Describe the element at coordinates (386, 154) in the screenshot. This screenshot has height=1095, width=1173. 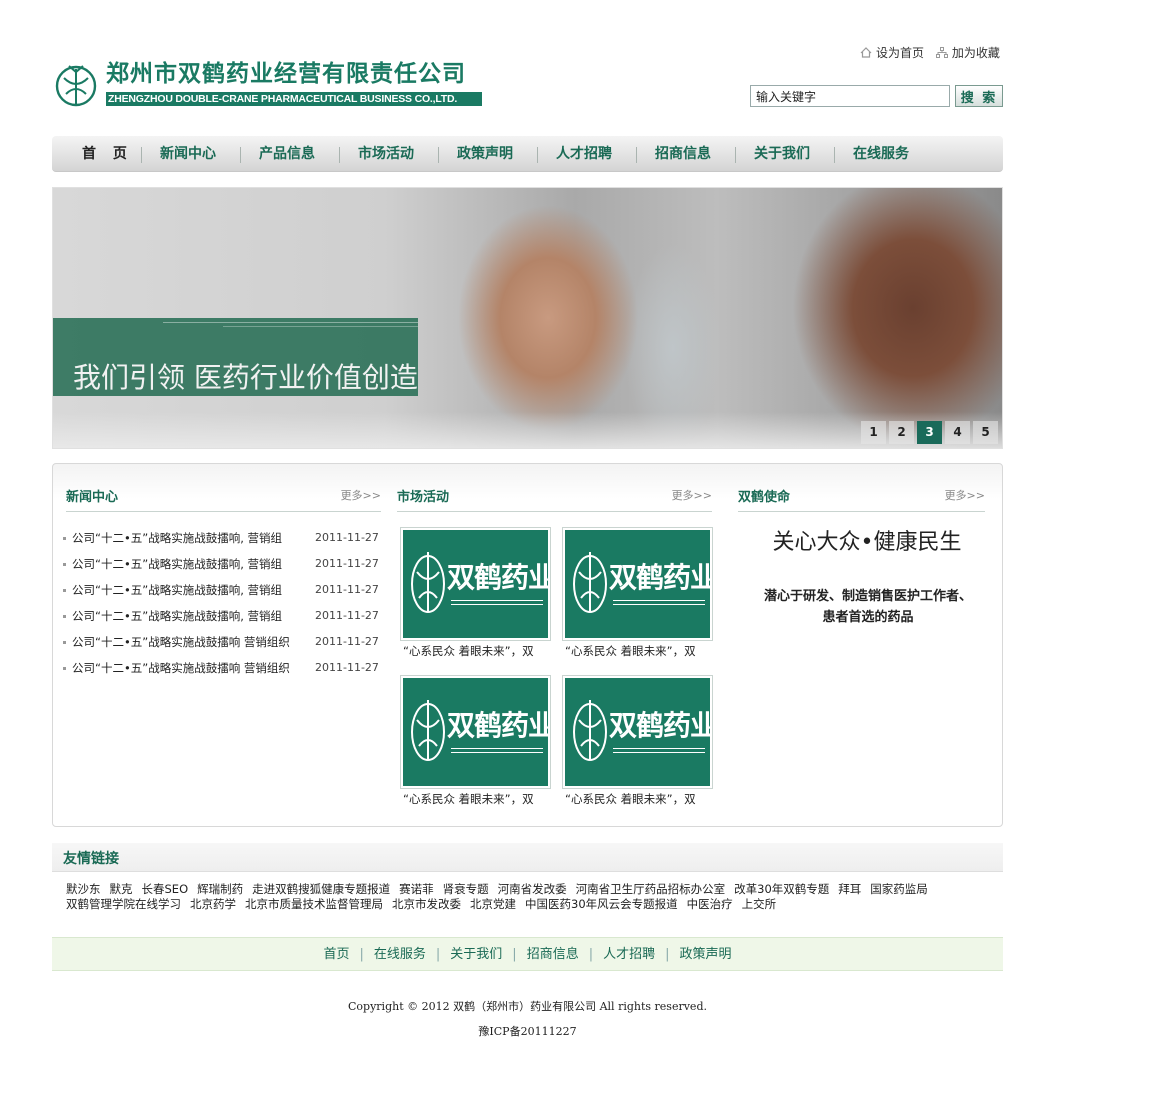
I see `nav-market: 市场活动` at that location.